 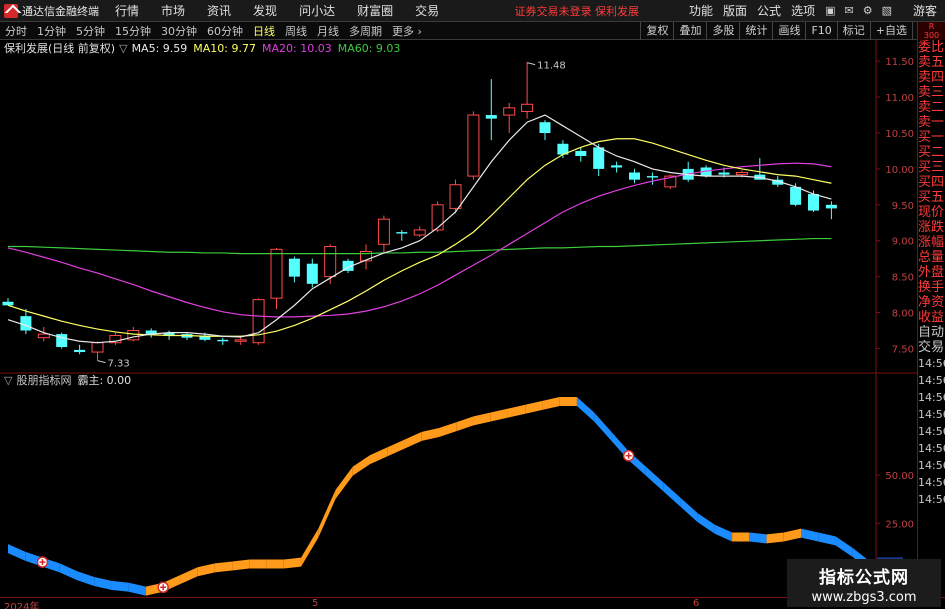 I want to click on multi-stock-button: 多股, so click(x=722, y=30).